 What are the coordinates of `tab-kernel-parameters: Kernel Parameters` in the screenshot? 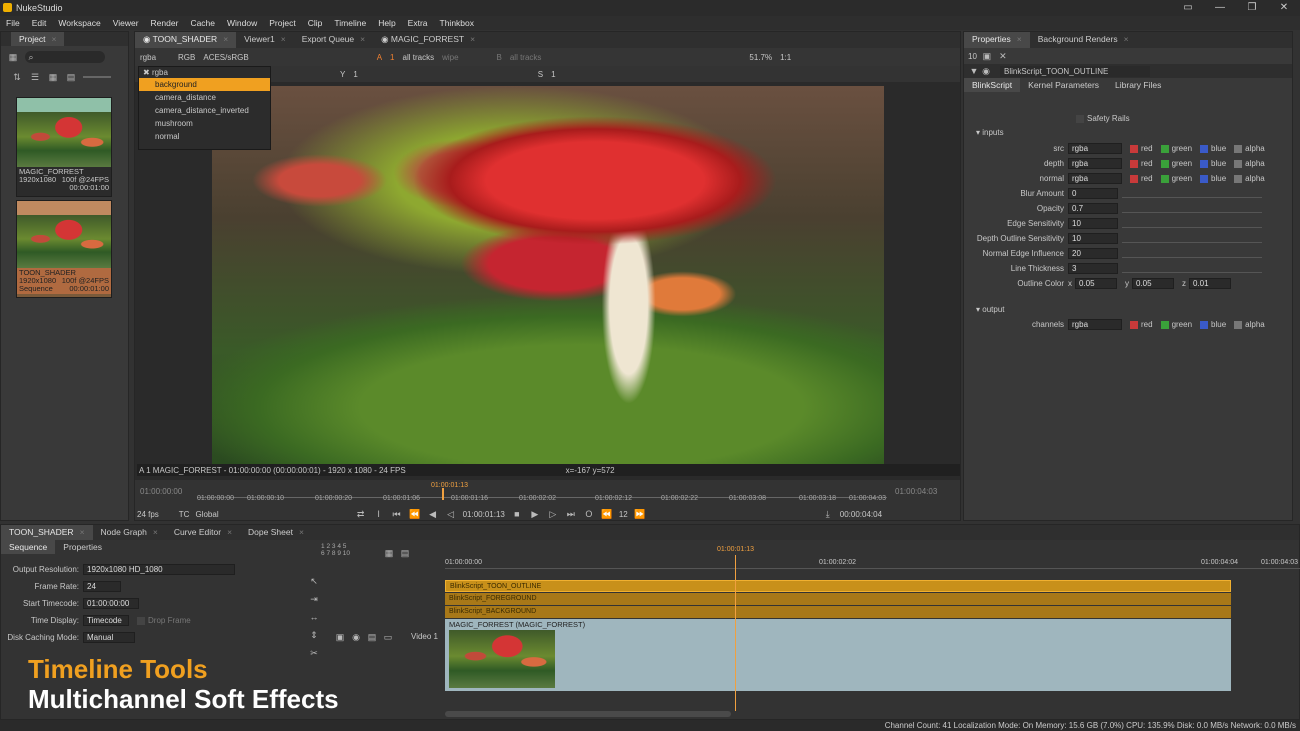 It's located at (1063, 85).